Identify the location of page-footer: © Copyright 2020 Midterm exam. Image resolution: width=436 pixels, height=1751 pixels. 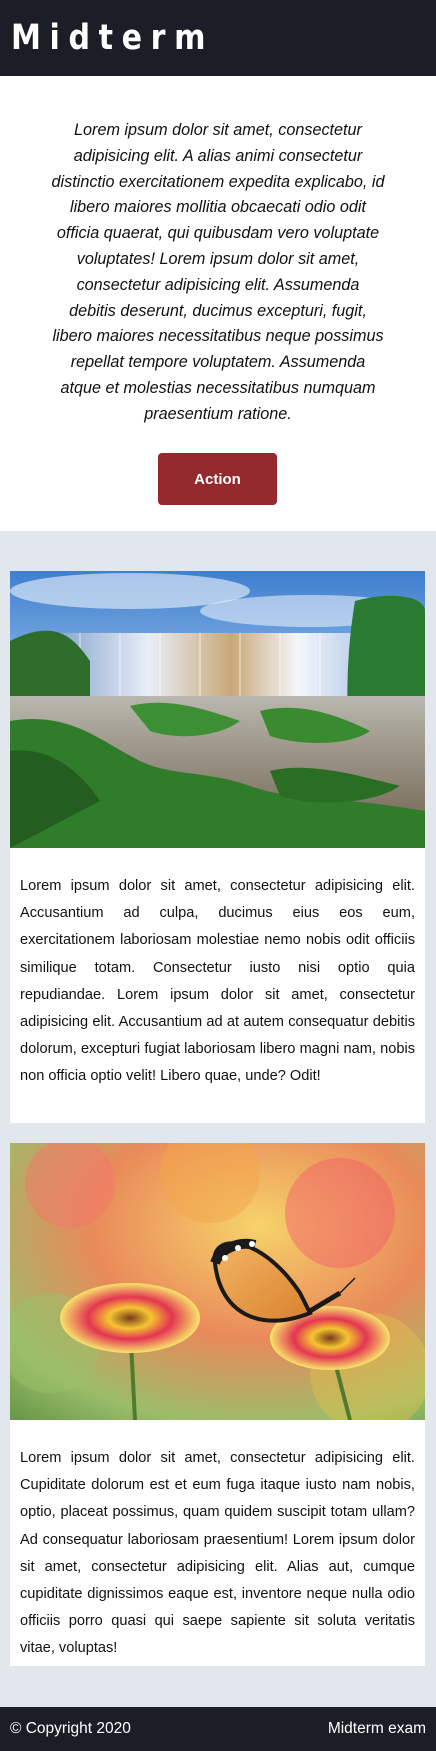
(218, 1729).